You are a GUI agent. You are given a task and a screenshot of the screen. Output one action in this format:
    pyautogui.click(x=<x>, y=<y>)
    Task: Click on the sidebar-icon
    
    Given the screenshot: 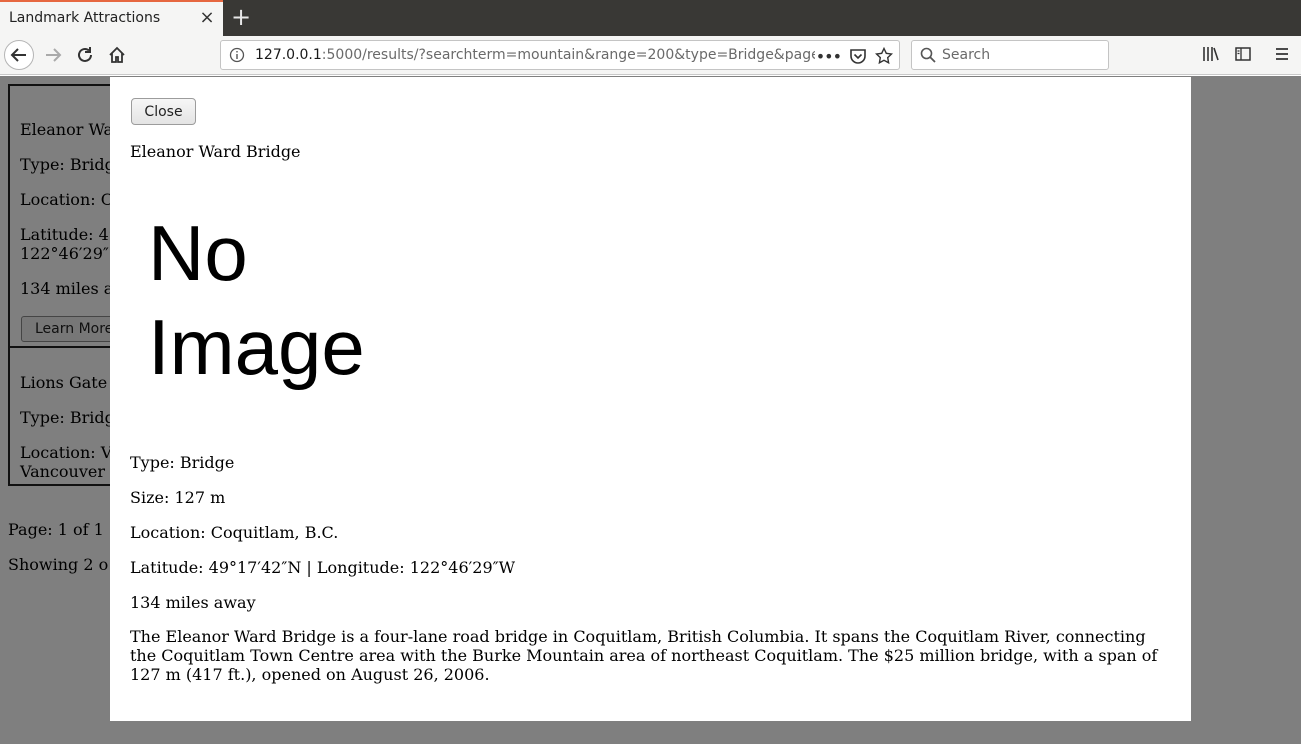 What is the action you would take?
    pyautogui.click(x=1243, y=54)
    